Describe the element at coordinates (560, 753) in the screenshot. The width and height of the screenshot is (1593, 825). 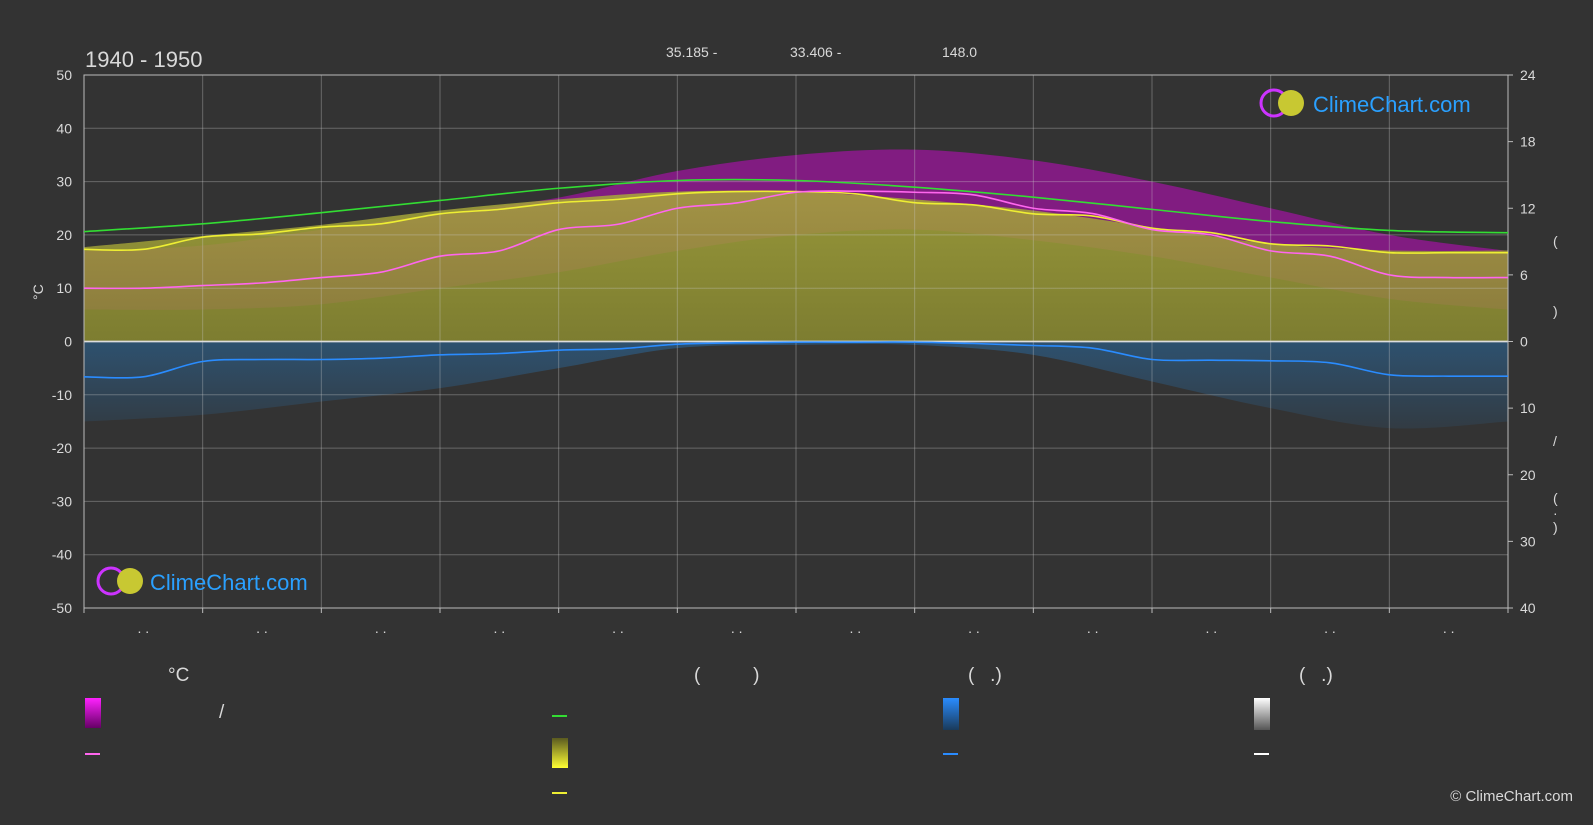
I see `legend-swatch-sunshine` at that location.